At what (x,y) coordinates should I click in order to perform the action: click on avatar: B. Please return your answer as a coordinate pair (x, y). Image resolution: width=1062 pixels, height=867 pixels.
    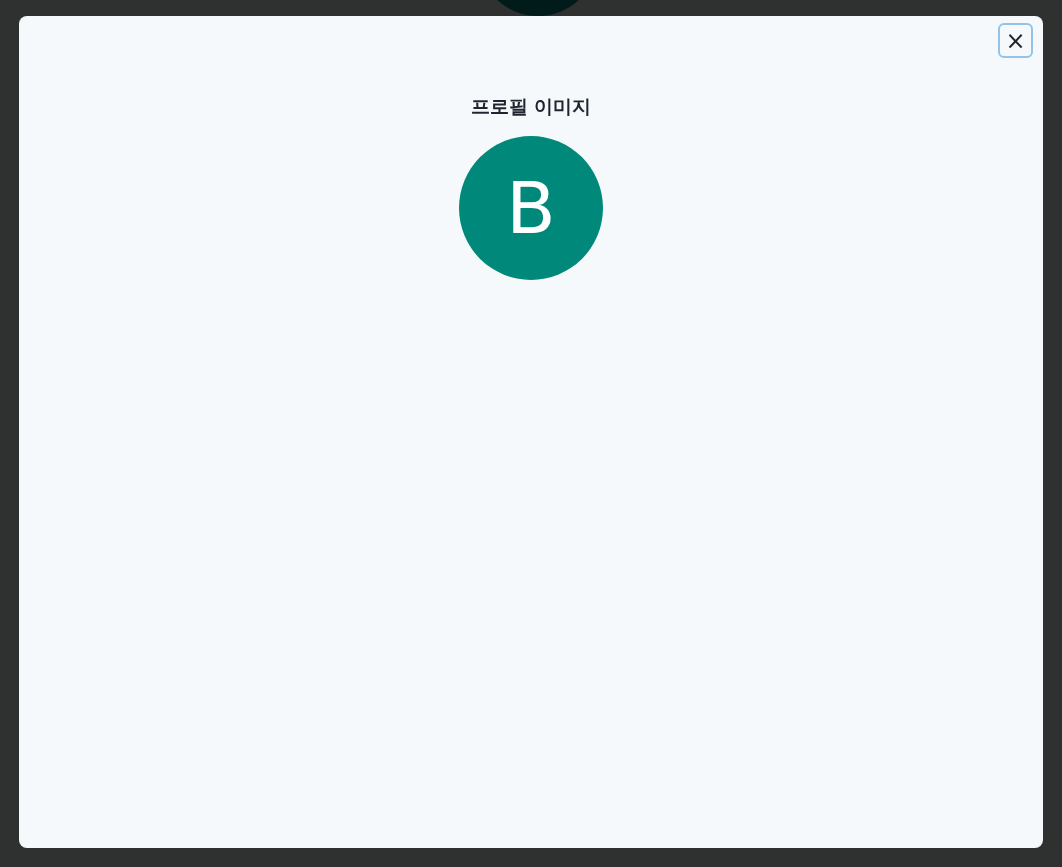
    Looking at the image, I should click on (531, 208).